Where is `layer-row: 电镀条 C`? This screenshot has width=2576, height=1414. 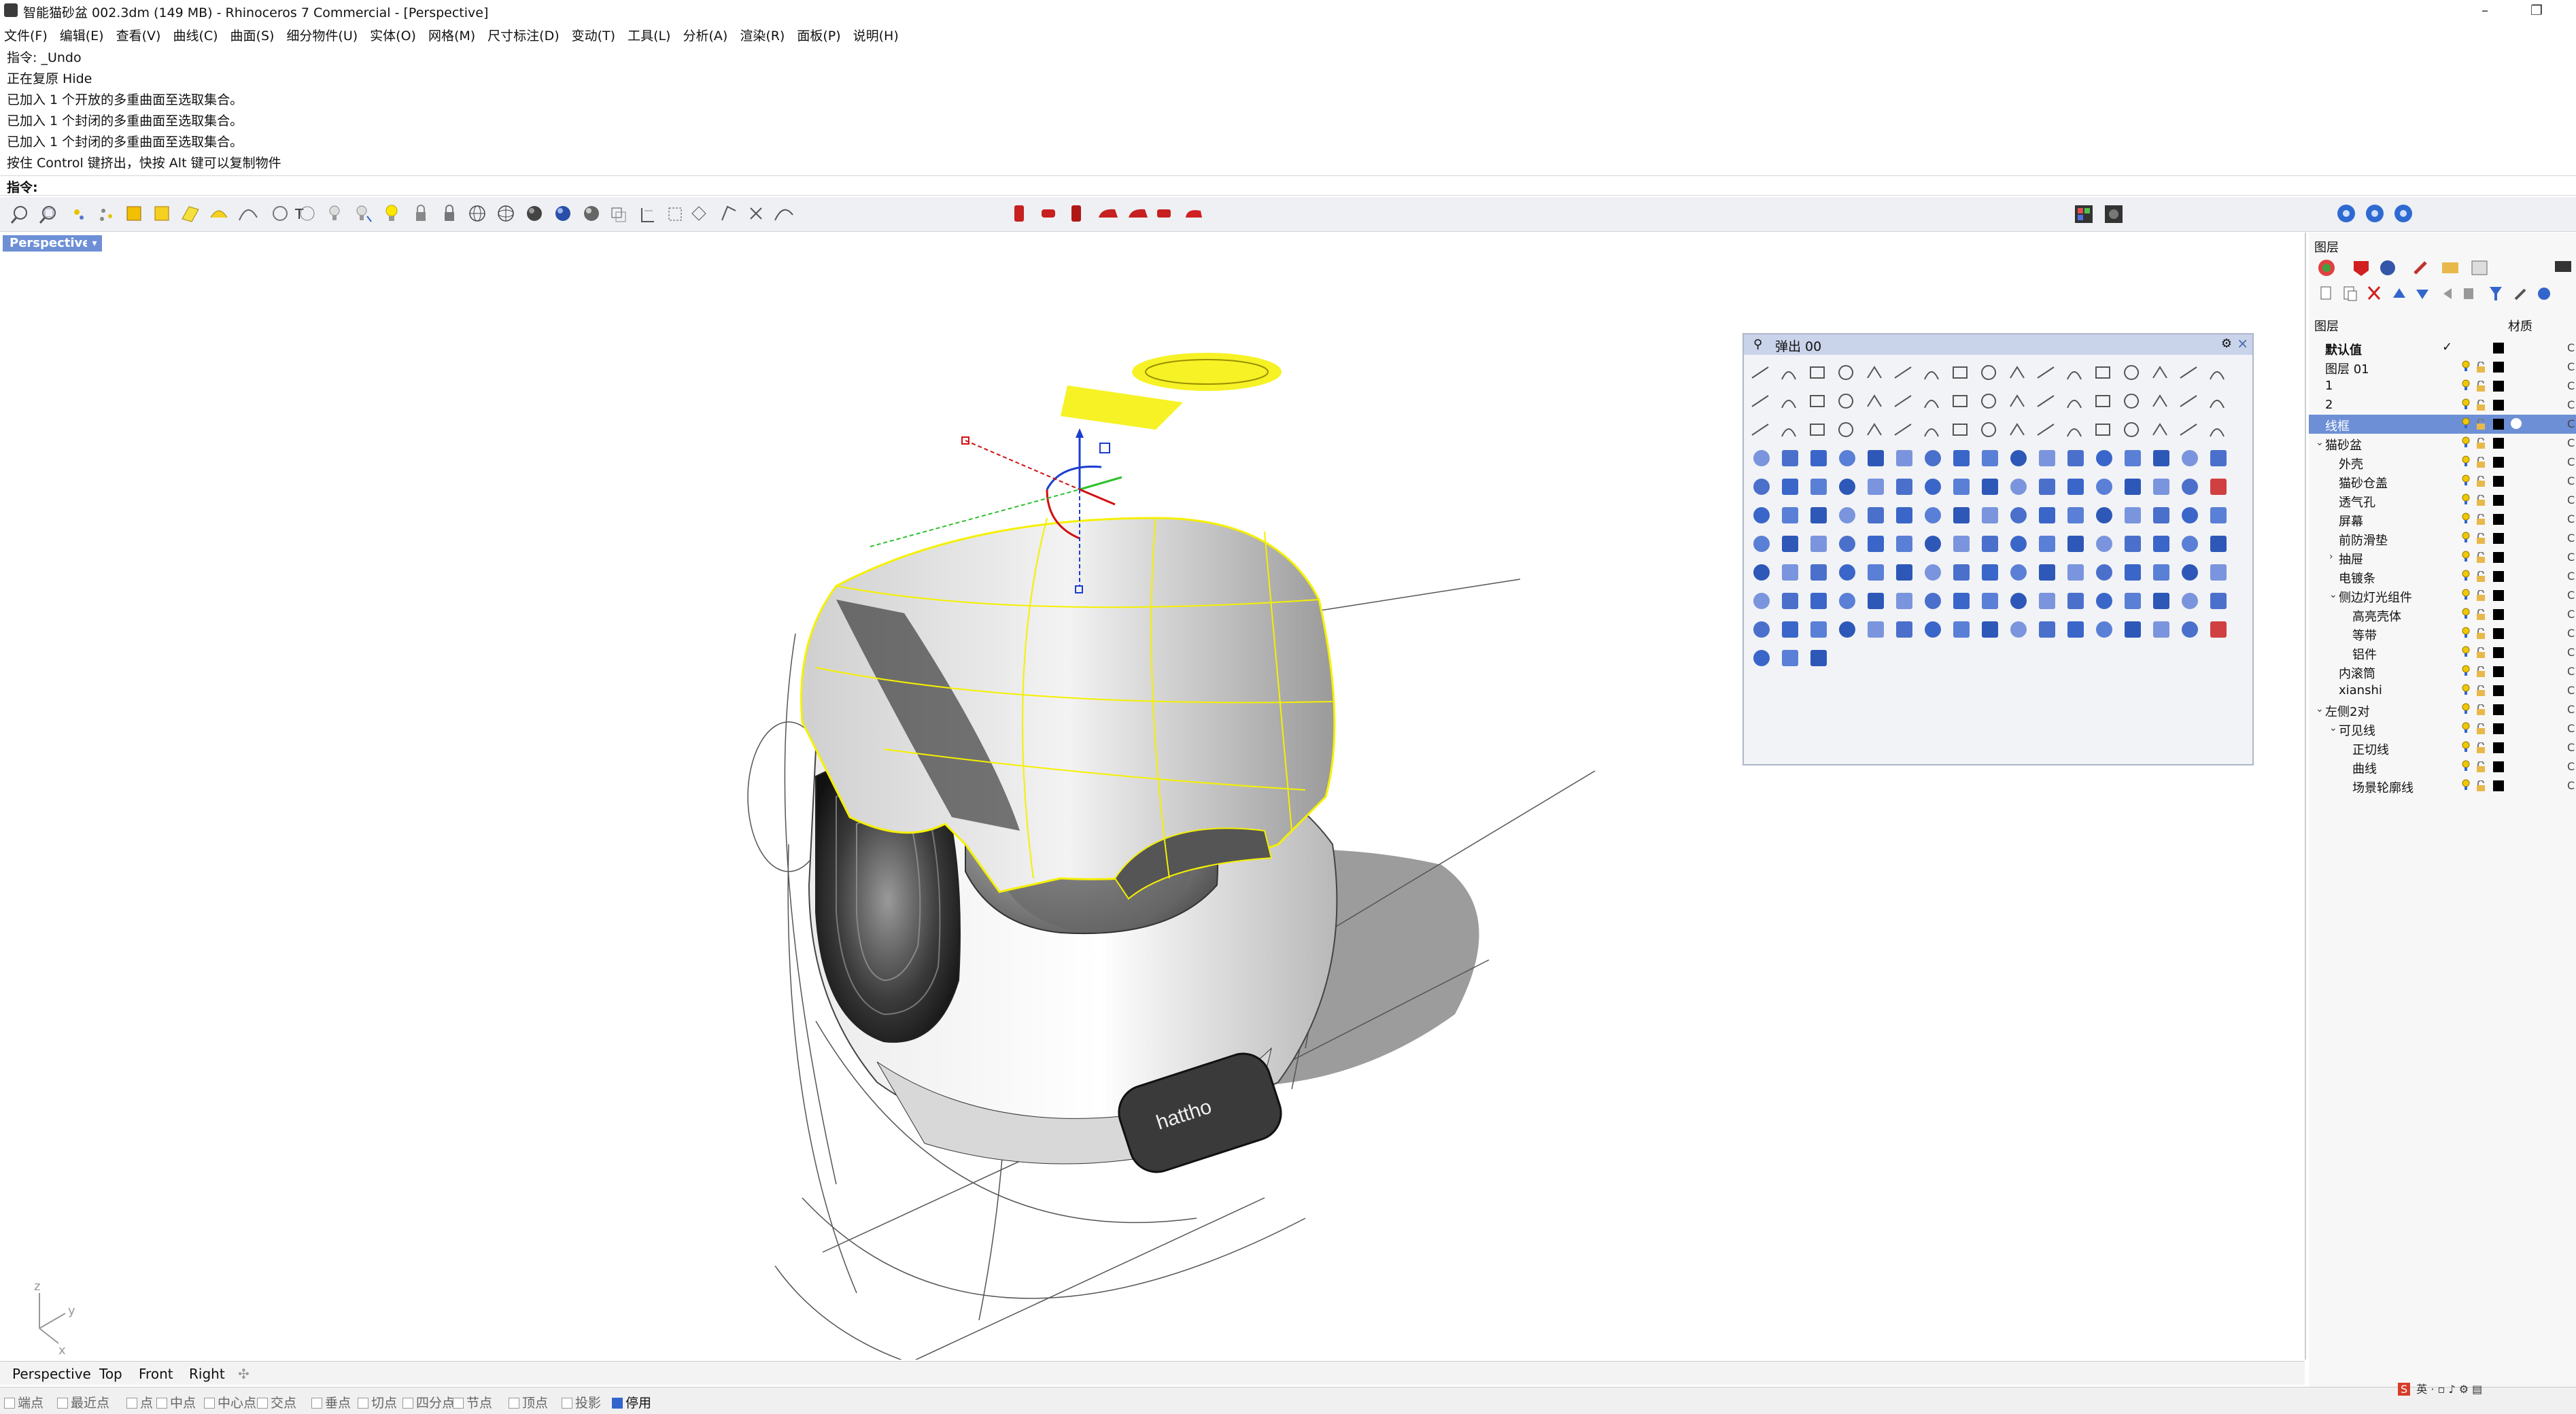
layer-row: 电镀条 C is located at coordinates (2442, 576).